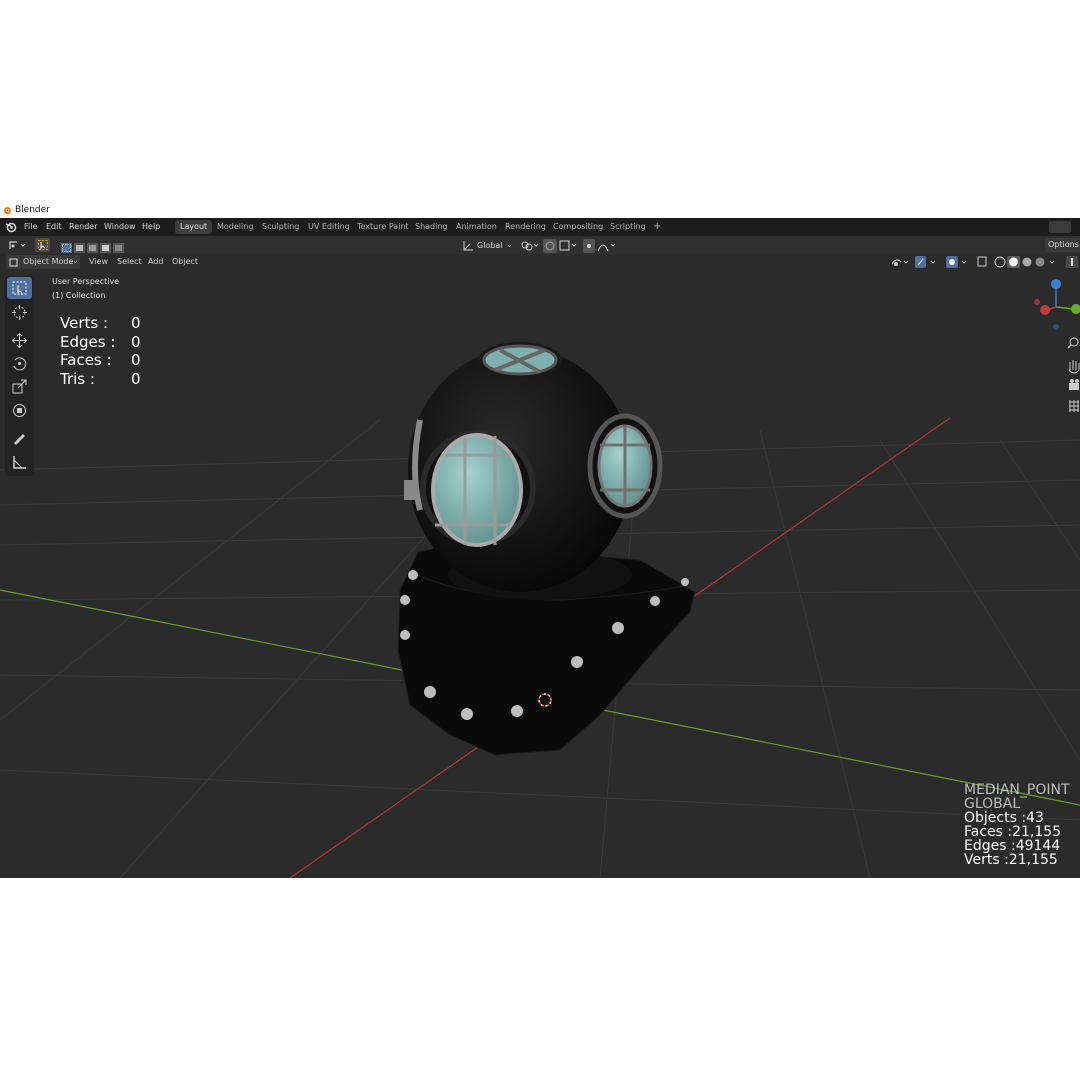 Image resolution: width=1080 pixels, height=1080 pixels. I want to click on proportional-falloff-icon, so click(599, 246).